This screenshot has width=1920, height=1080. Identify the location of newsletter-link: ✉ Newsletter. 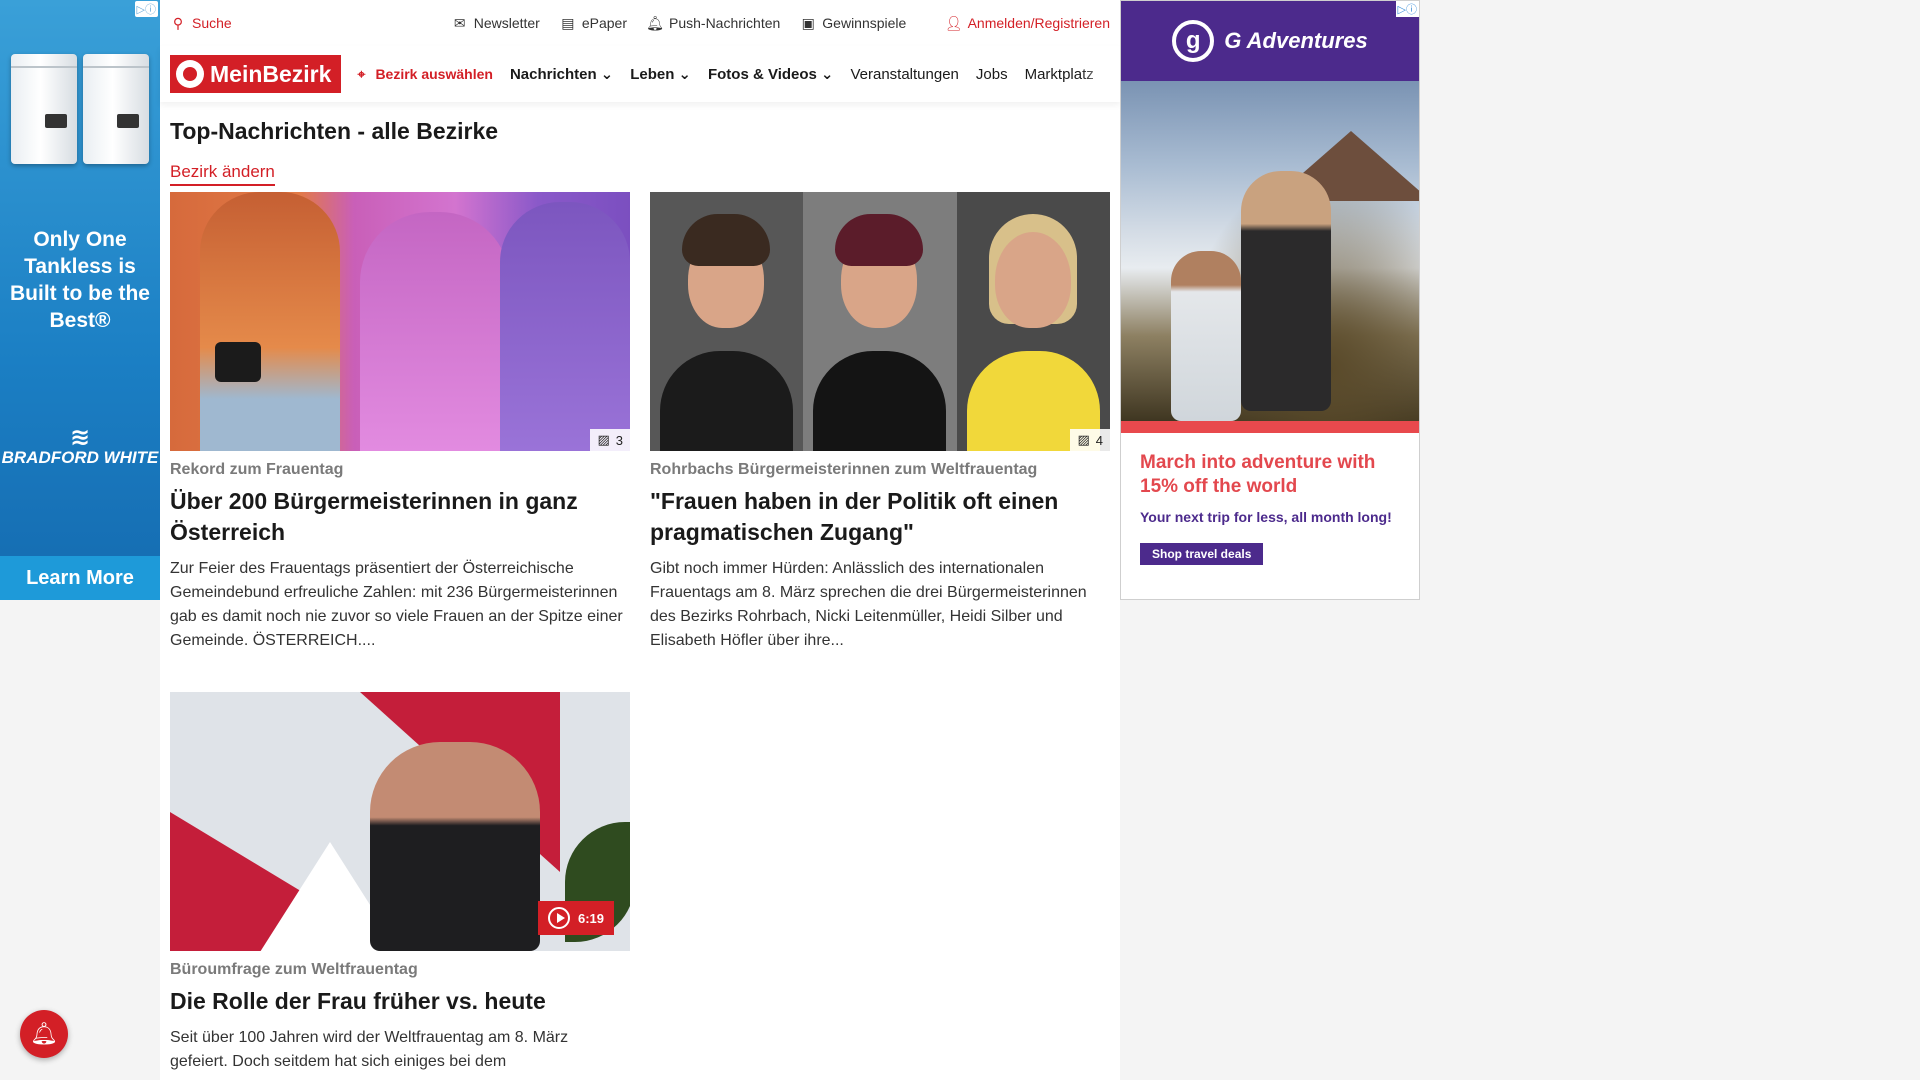
(496, 23).